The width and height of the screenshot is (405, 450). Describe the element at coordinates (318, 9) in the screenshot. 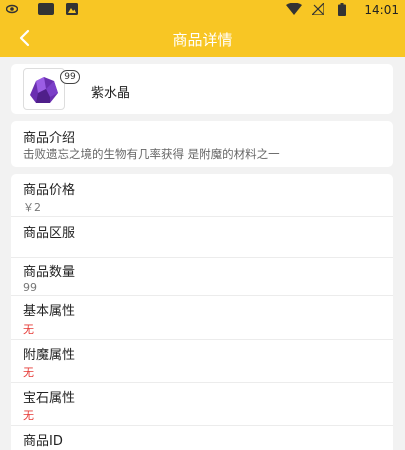

I see `signal-icon` at that location.